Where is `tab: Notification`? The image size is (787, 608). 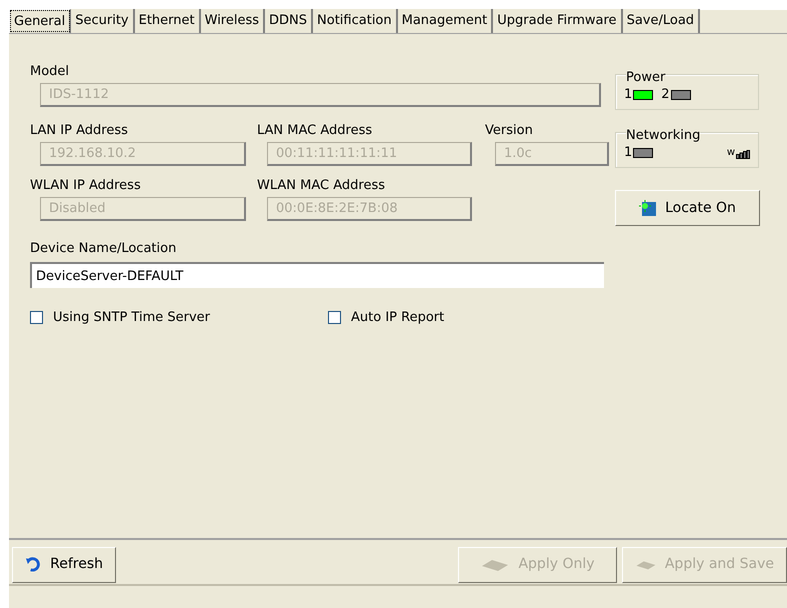
tab: Notification is located at coordinates (355, 21).